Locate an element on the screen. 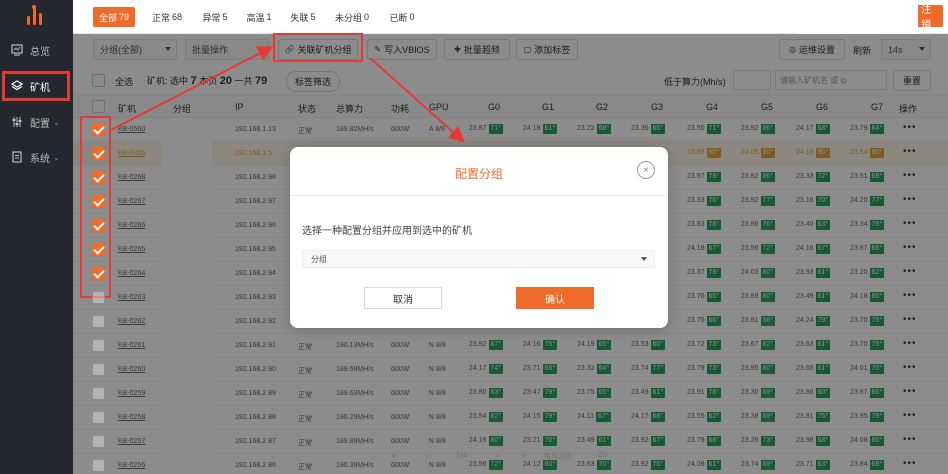 This screenshot has height=474, width=948. sidebar-item-label: 矿机 is located at coordinates (40, 88).